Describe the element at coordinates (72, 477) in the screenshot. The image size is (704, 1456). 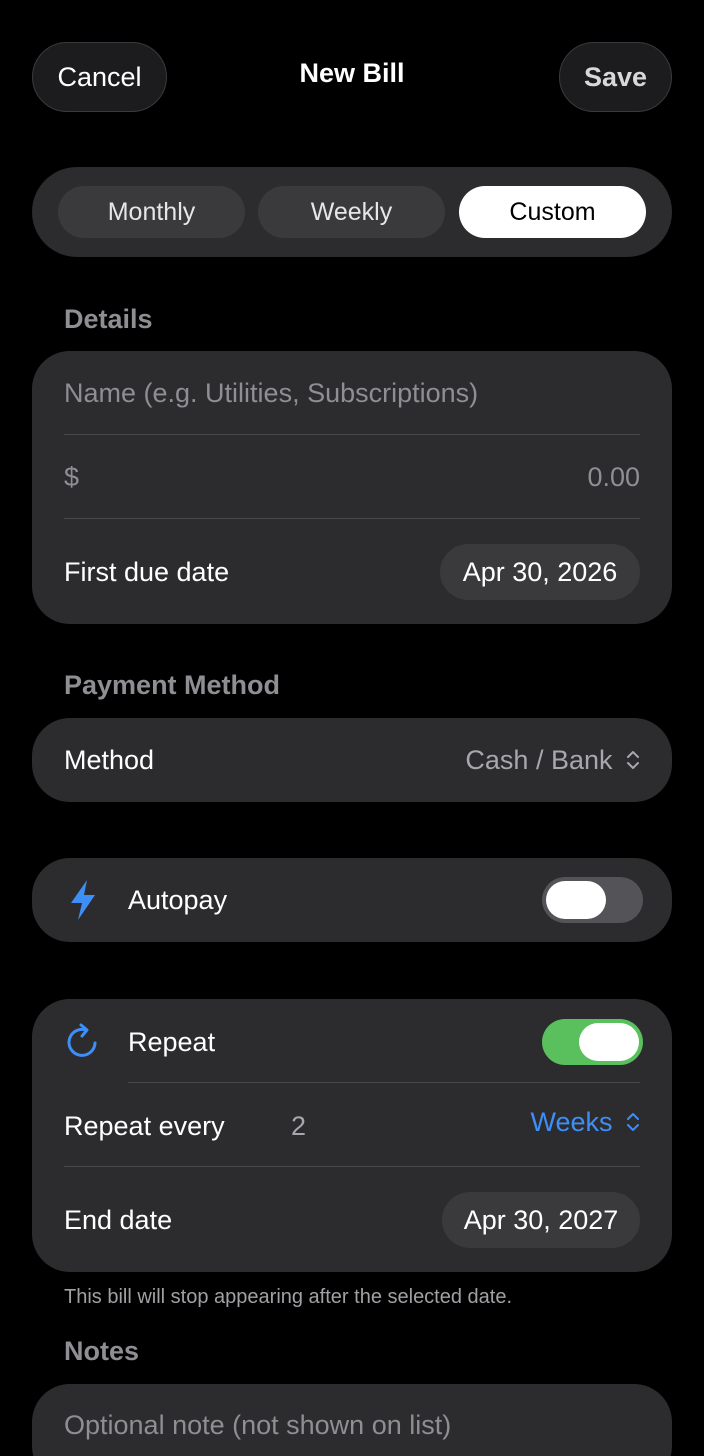
I see `currency-symbol: $` at that location.